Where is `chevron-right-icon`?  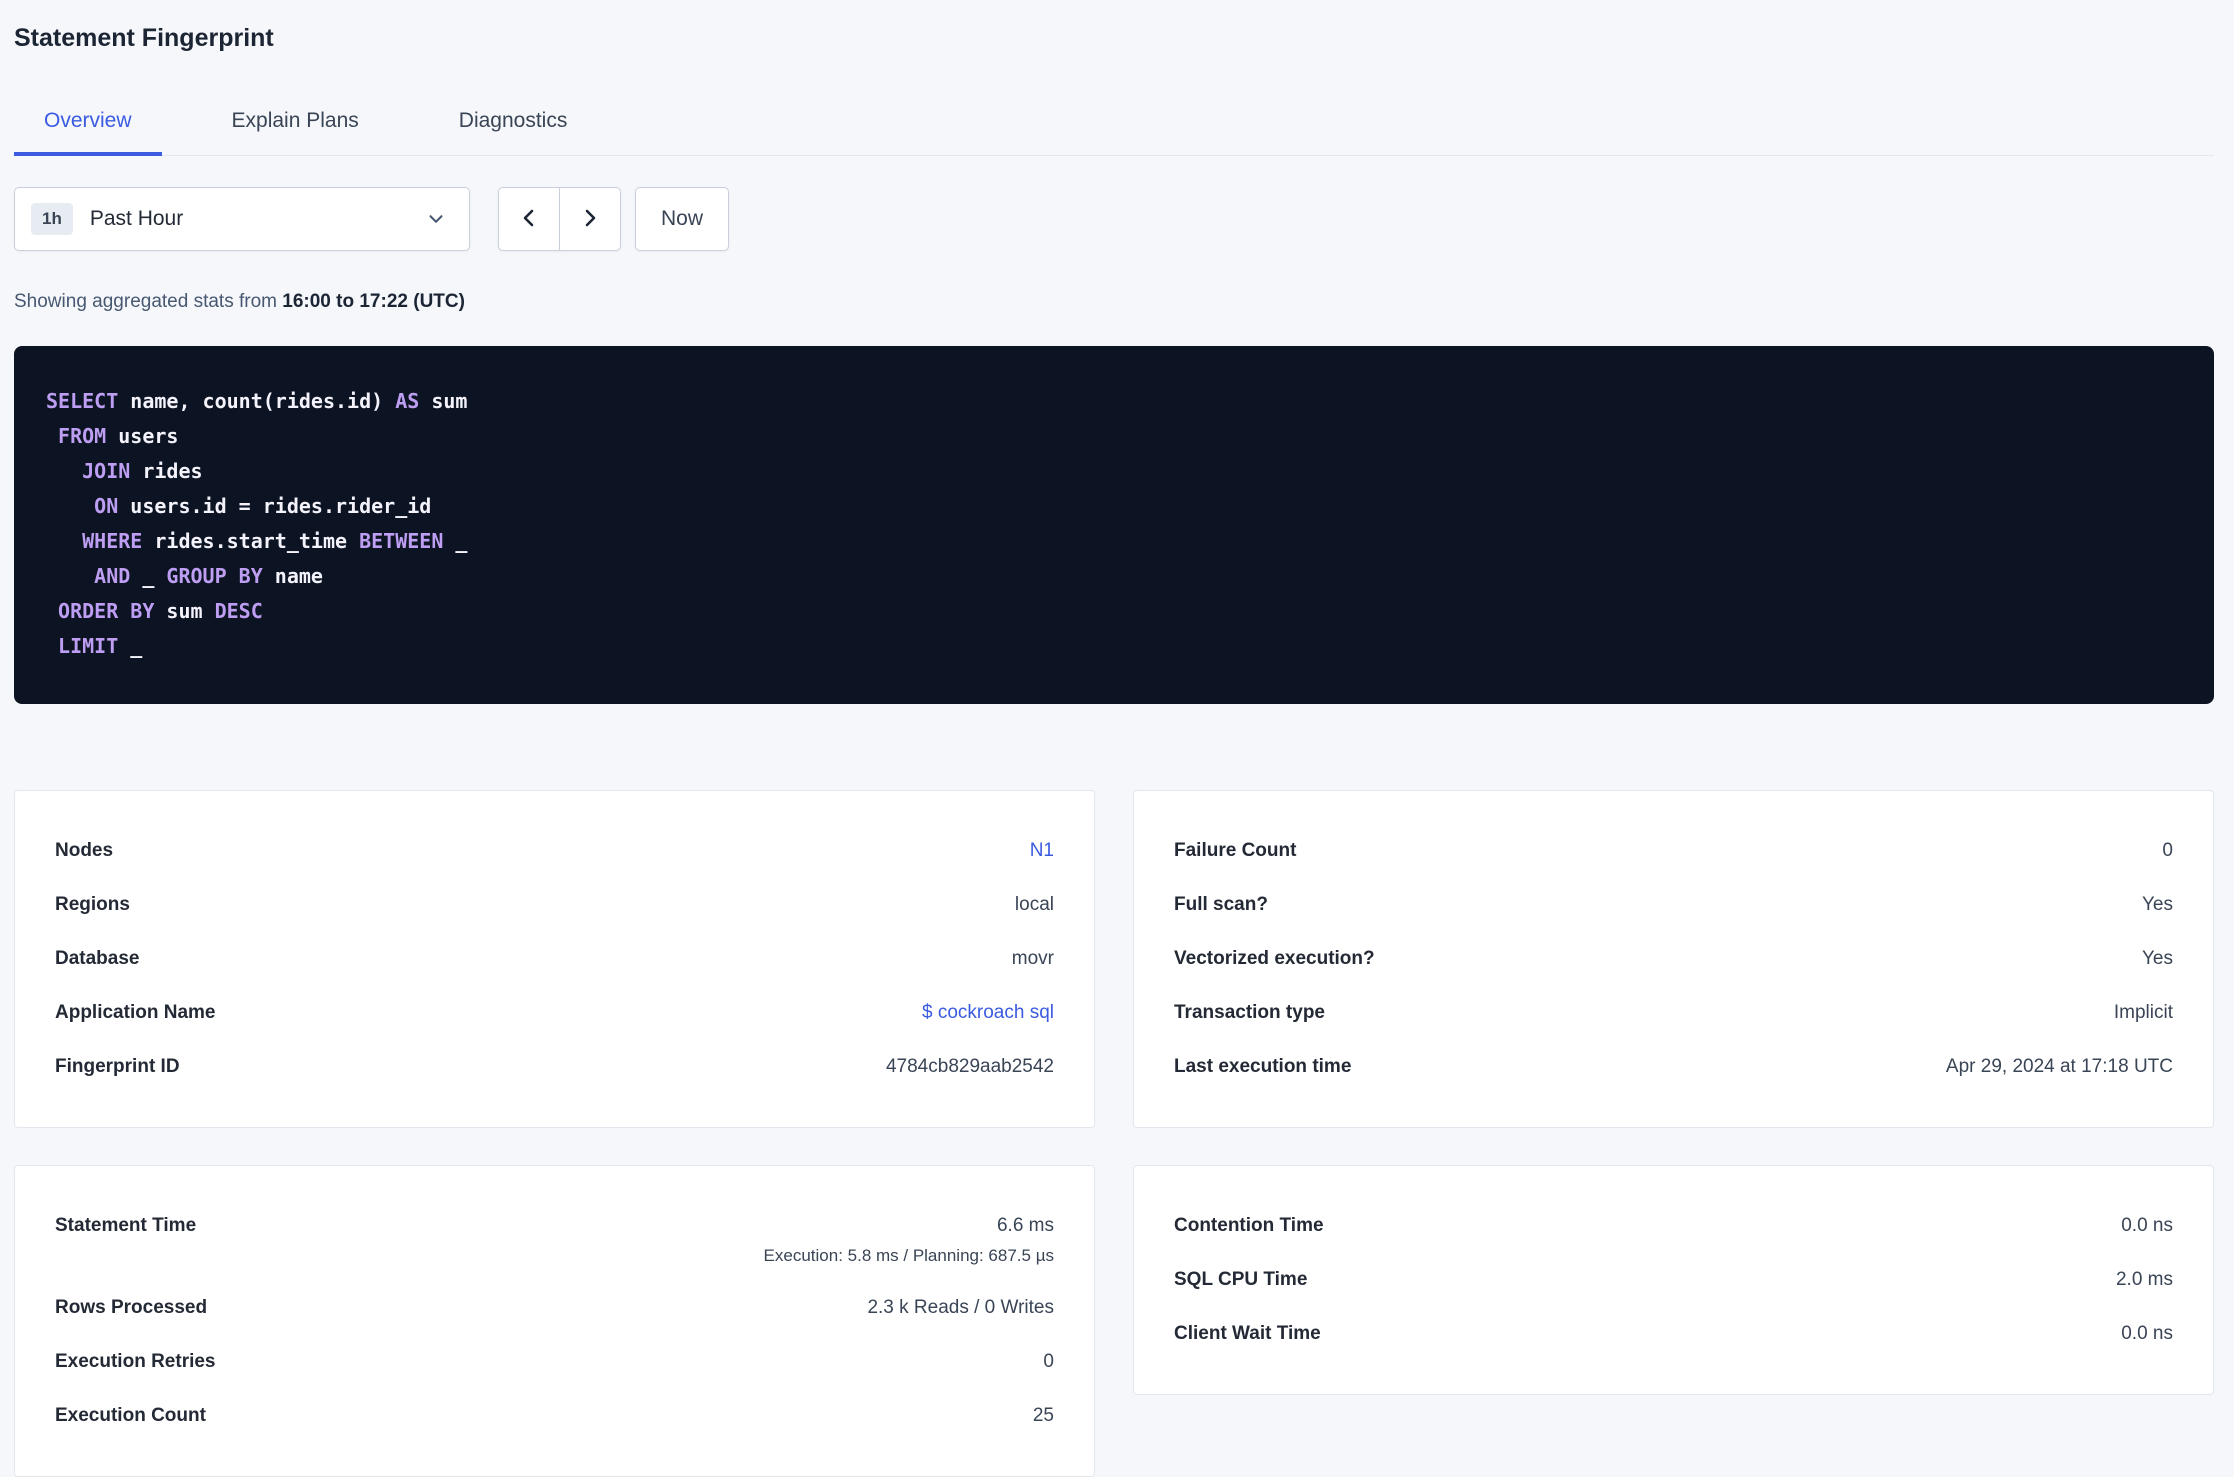
chevron-right-icon is located at coordinates (590, 219).